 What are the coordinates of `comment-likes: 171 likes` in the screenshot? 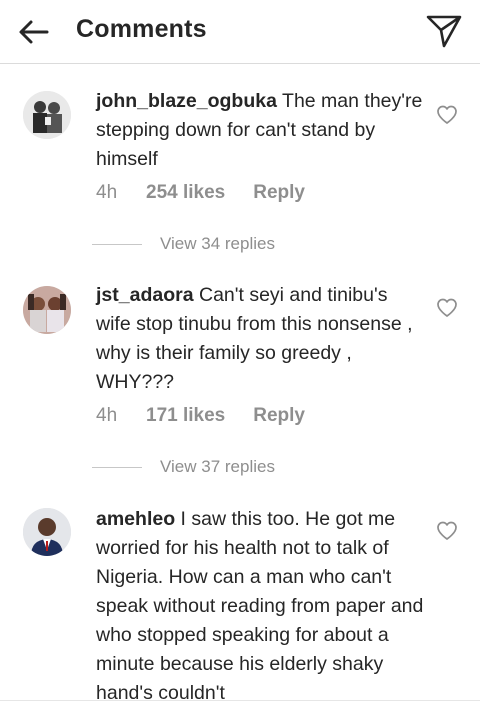 It's located at (185, 416).